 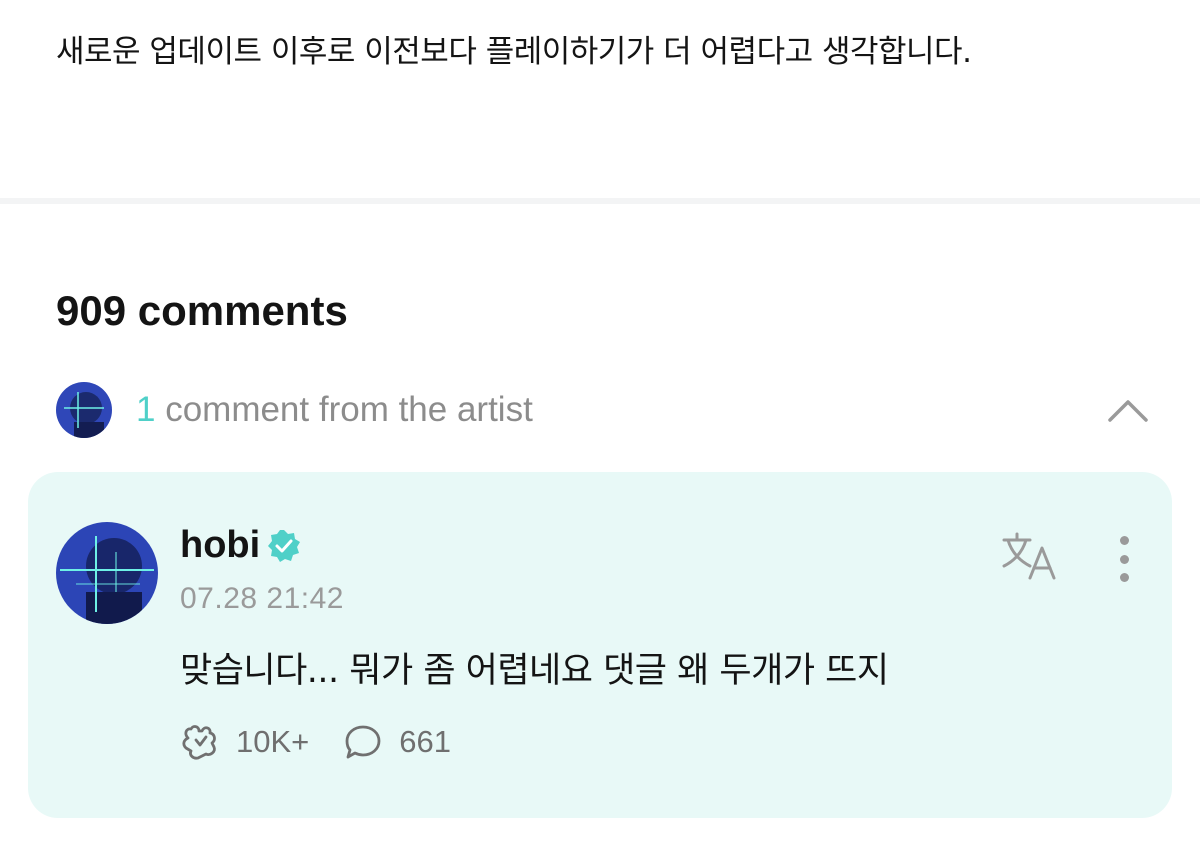 What do you see at coordinates (273, 741) in the screenshot?
I see `like-count: 10K+` at bounding box center [273, 741].